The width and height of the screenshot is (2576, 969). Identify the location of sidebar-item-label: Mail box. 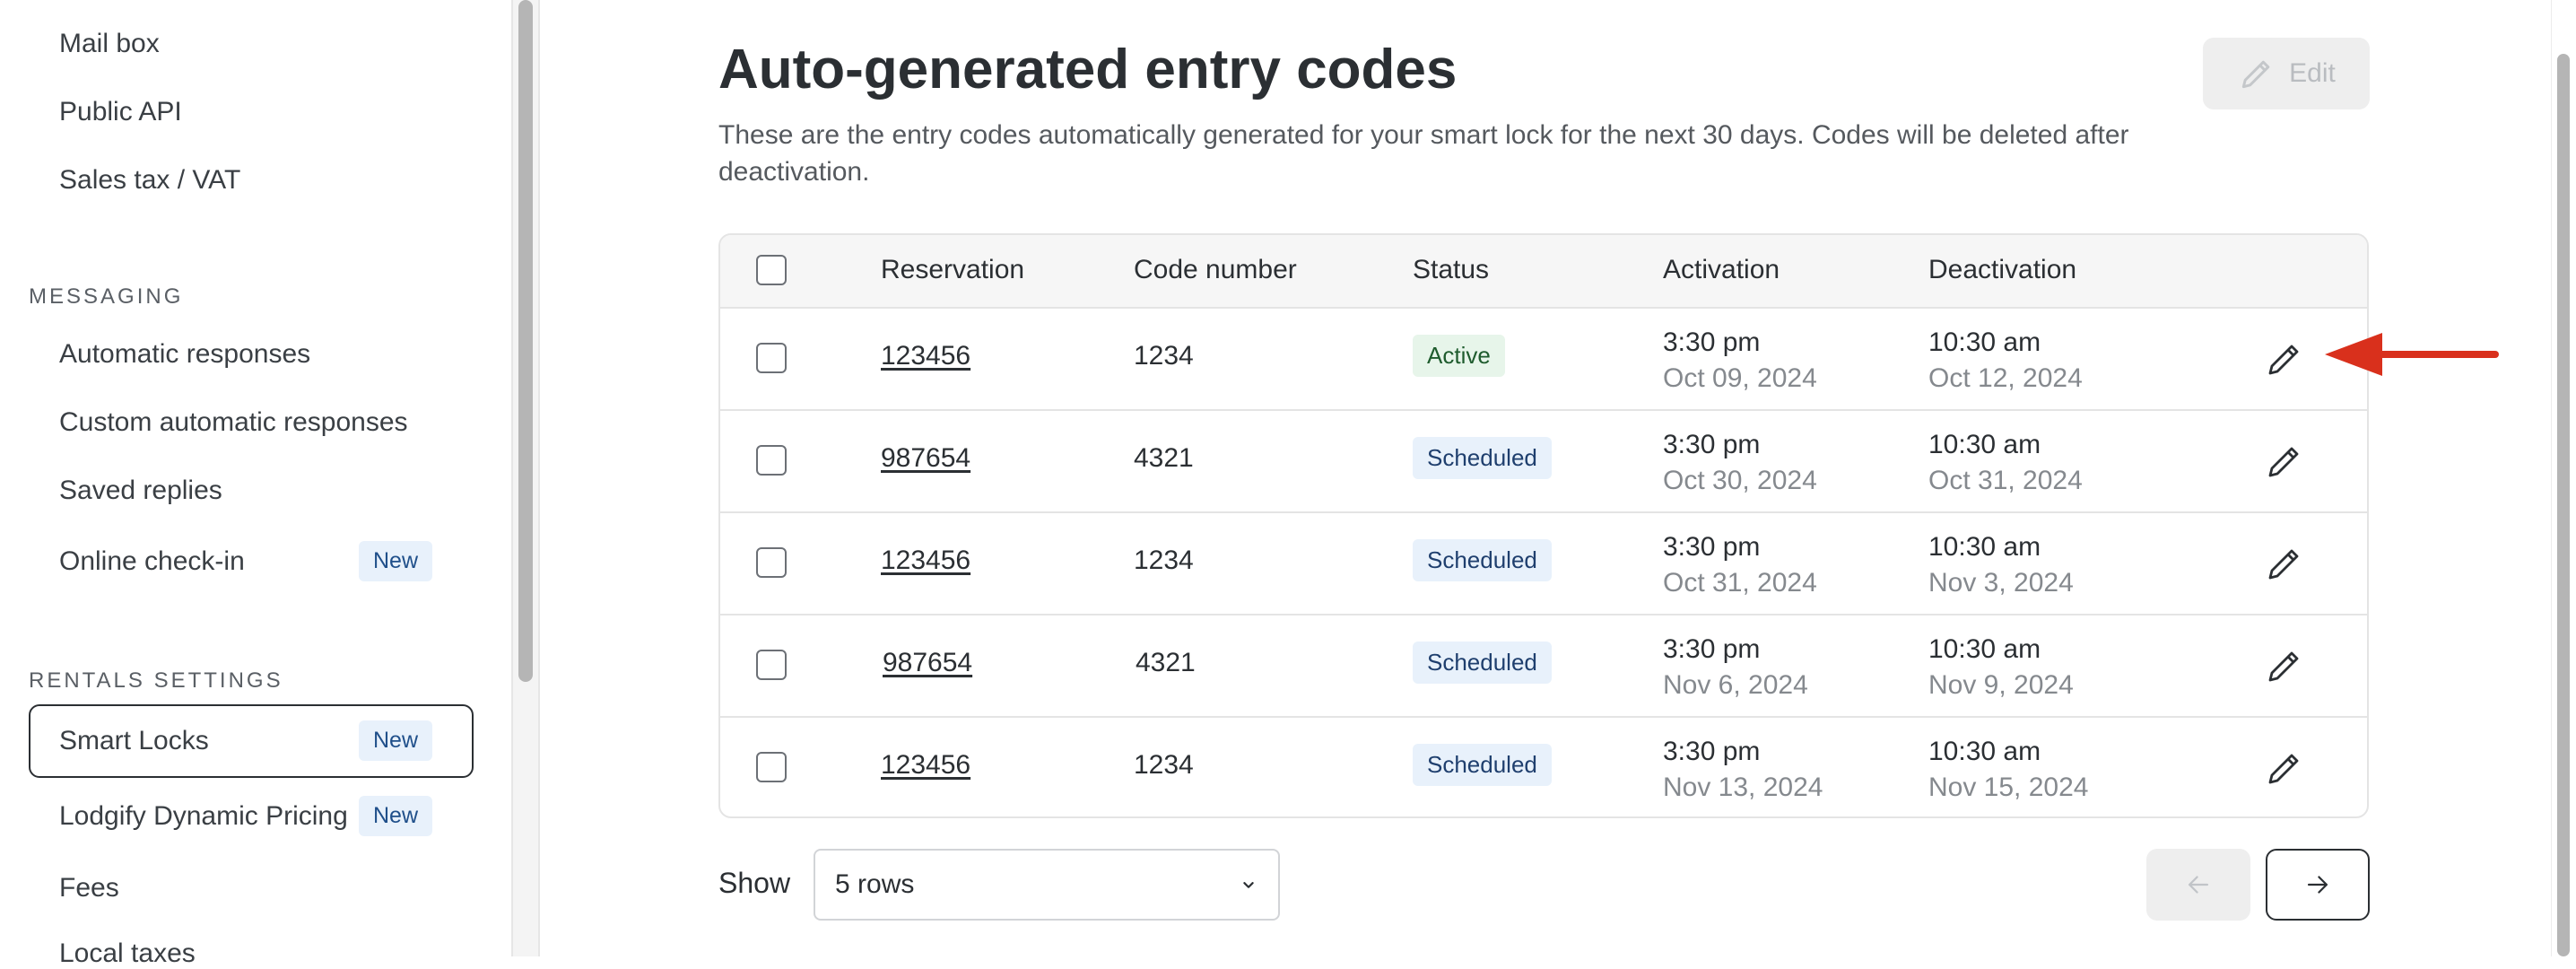
(109, 43).